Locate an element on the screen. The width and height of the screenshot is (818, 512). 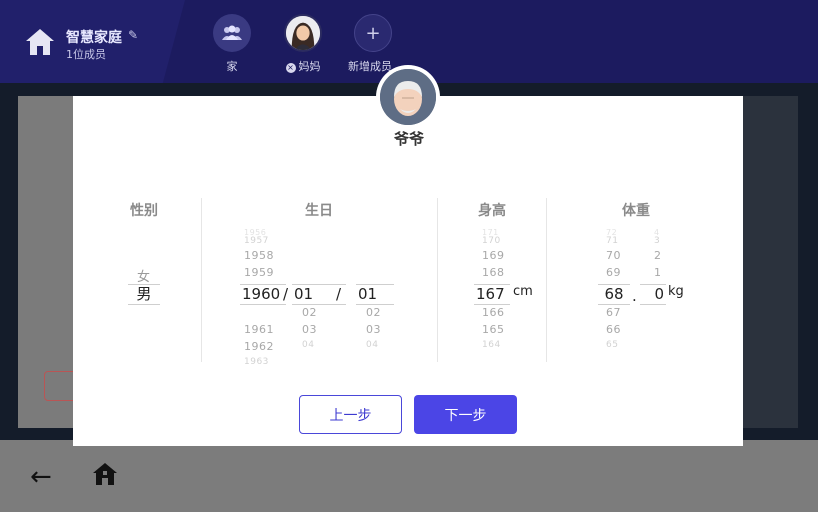
weight-unit: kg is located at coordinates (676, 291).